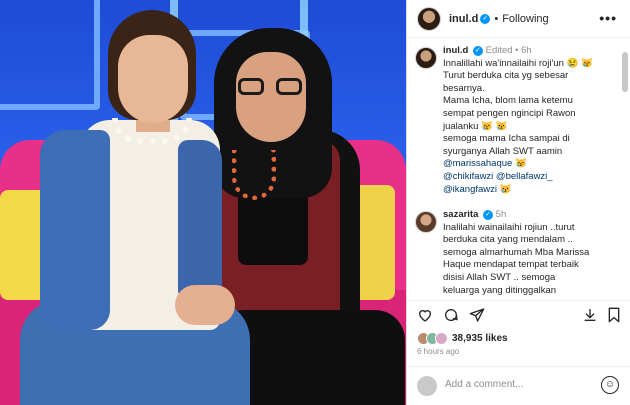  What do you see at coordinates (614, 317) in the screenshot?
I see `bookmark-icon` at bounding box center [614, 317].